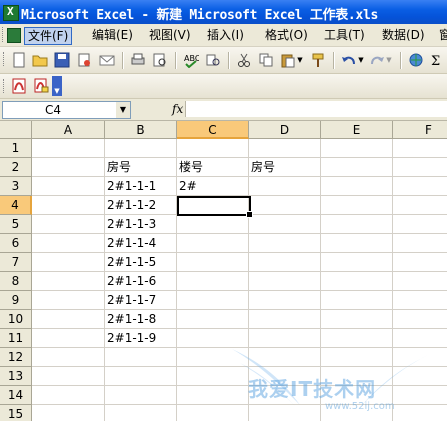  What do you see at coordinates (403, 35) in the screenshot?
I see `menu-data: 数据(D)` at bounding box center [403, 35].